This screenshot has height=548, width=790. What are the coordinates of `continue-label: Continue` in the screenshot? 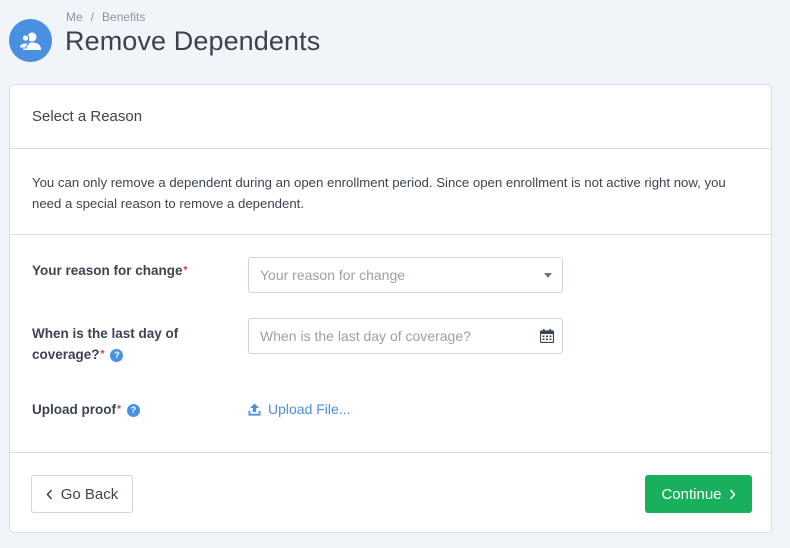 It's located at (691, 494).